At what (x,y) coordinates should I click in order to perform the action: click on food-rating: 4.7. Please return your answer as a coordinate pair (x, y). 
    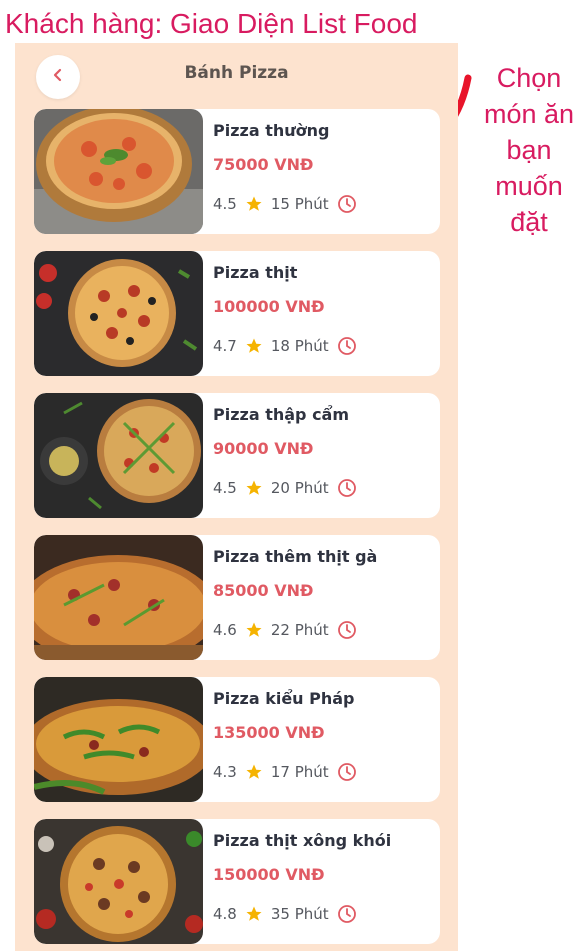
    Looking at the image, I should click on (225, 346).